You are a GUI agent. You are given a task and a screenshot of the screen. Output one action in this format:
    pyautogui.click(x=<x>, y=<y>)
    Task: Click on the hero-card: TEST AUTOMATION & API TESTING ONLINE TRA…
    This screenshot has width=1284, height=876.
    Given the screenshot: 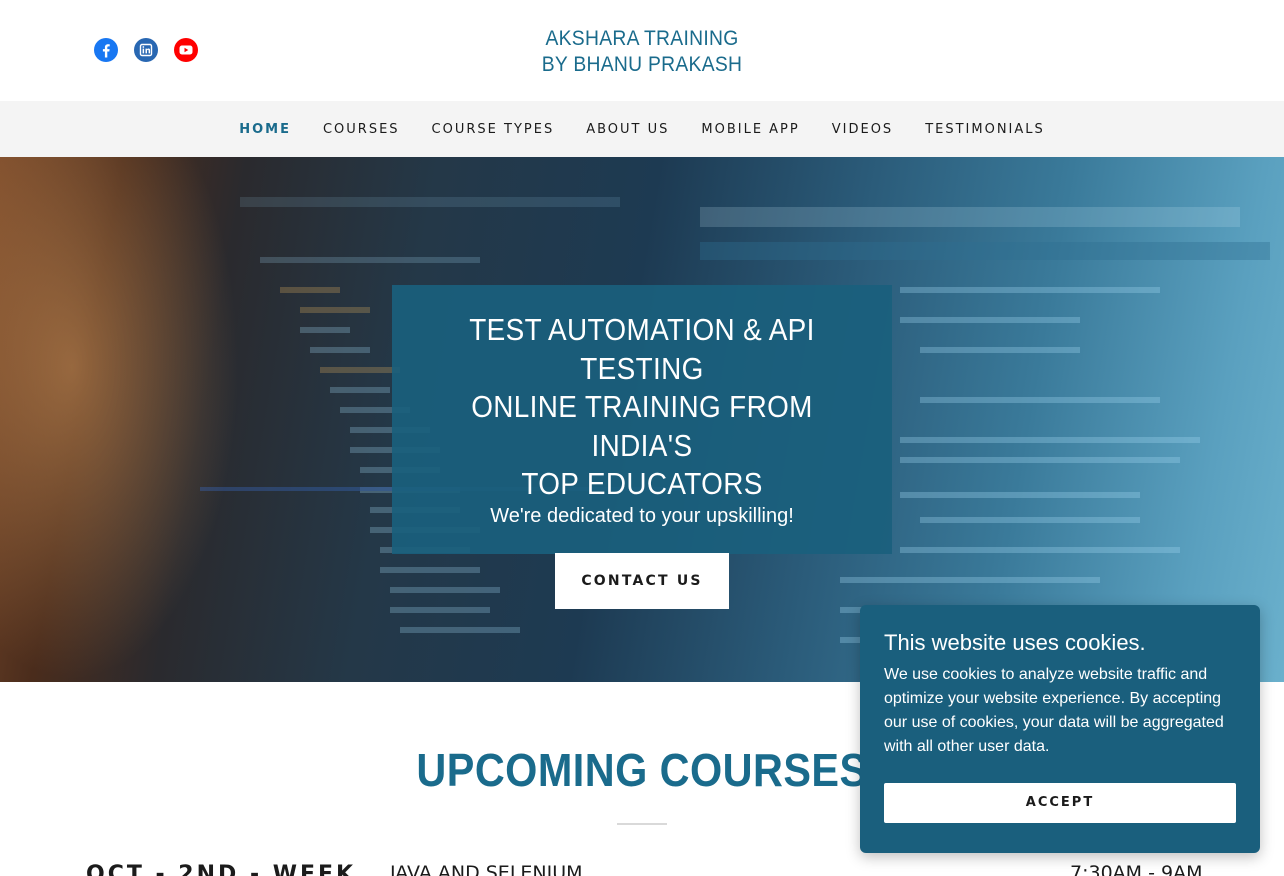 What is the action you would take?
    pyautogui.click(x=642, y=447)
    